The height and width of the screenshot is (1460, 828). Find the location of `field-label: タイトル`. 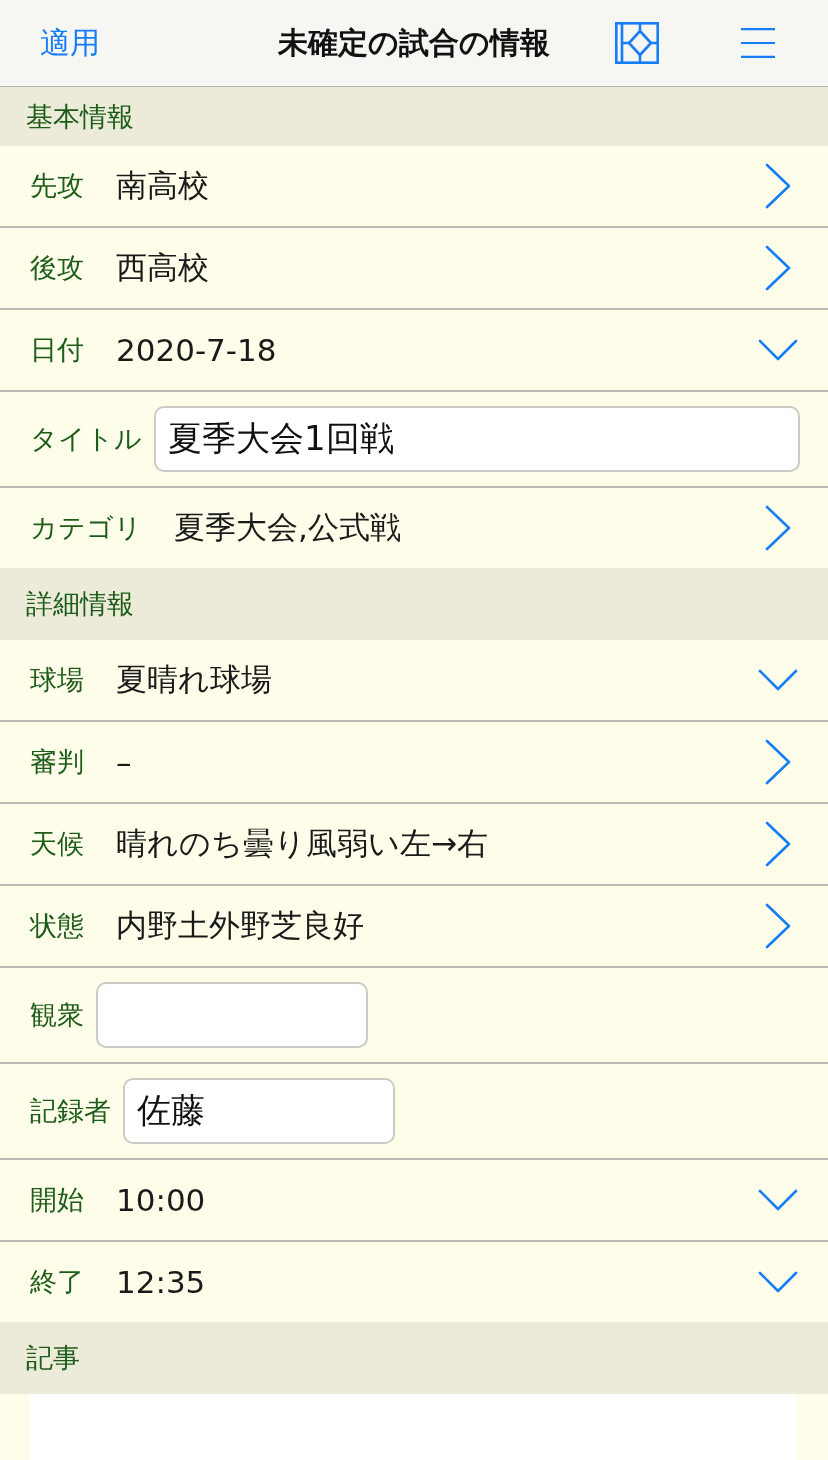

field-label: タイトル is located at coordinates (86, 439).